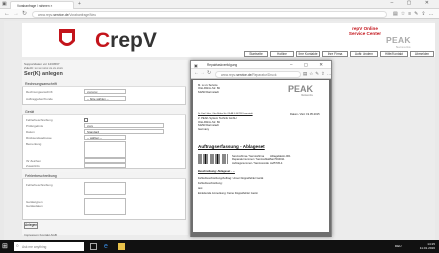 Image resolution: width=439 pixels, height=253 pixels. I want to click on table-row: Auftragsnummer / ServicecodeAuf5745-4, so click(261, 163).